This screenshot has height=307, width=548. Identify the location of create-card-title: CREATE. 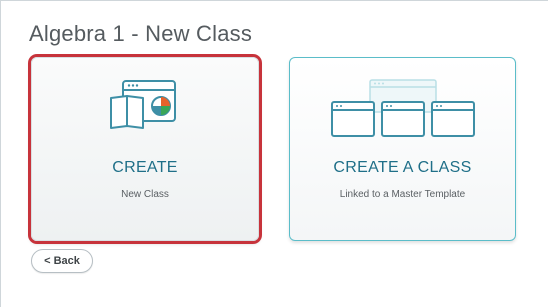
(145, 167).